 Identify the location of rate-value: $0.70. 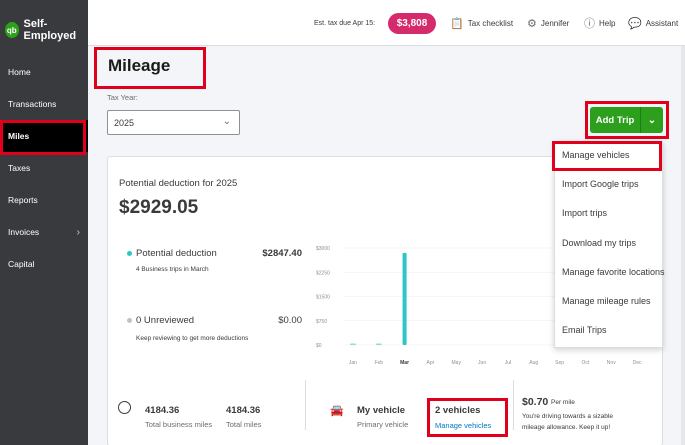
(535, 402).